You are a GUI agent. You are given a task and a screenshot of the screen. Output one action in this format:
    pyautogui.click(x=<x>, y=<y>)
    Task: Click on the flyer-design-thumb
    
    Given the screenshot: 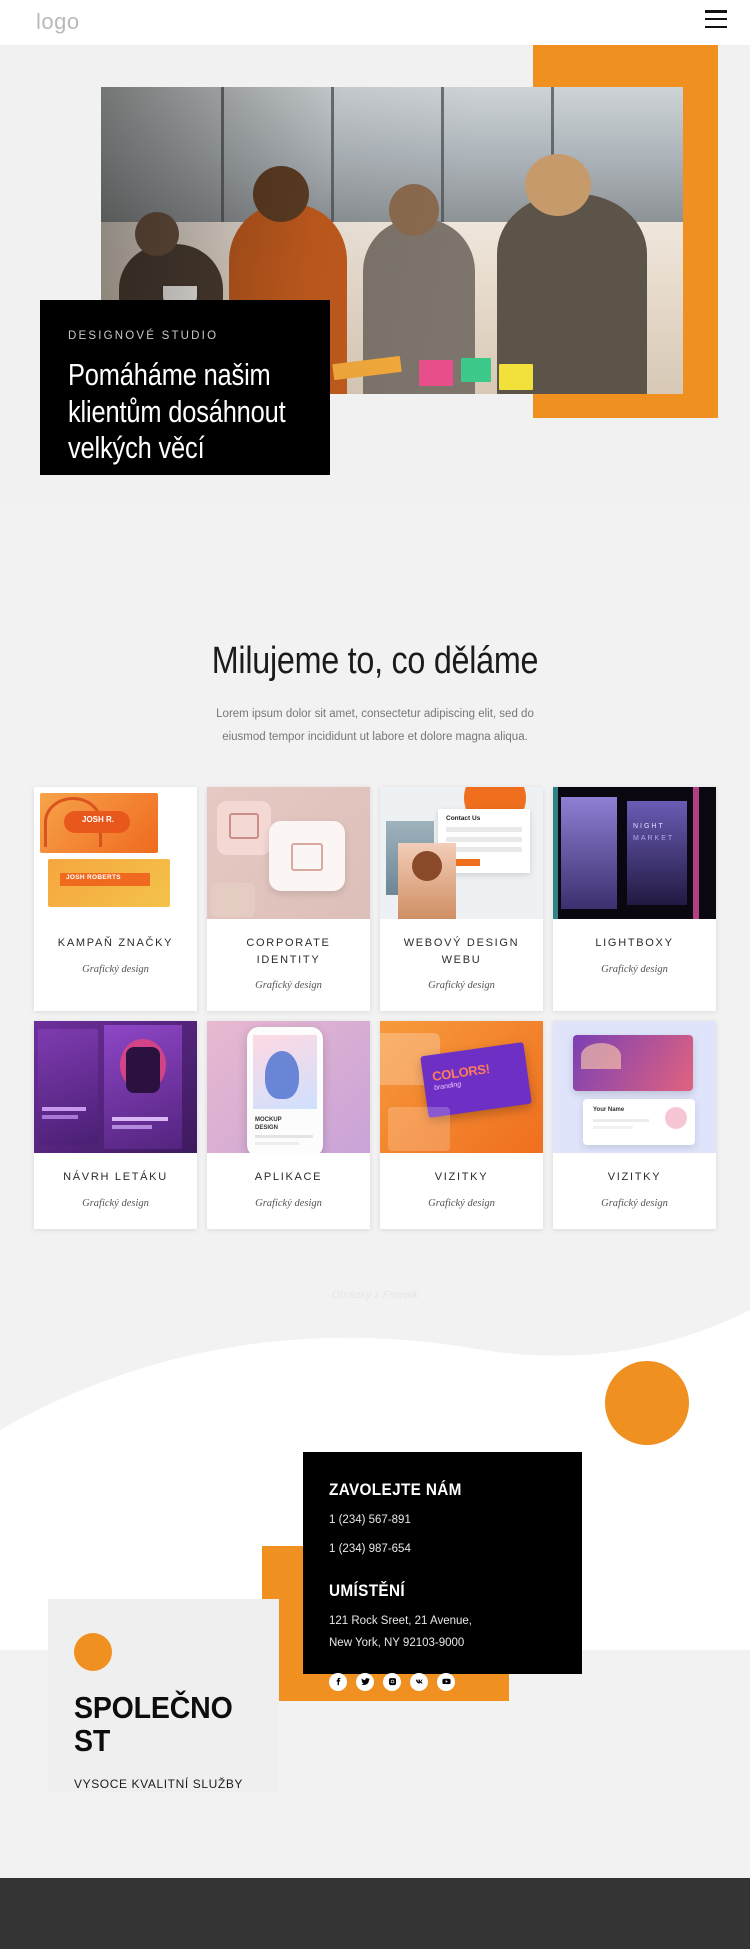 What is the action you would take?
    pyautogui.click(x=115, y=1087)
    